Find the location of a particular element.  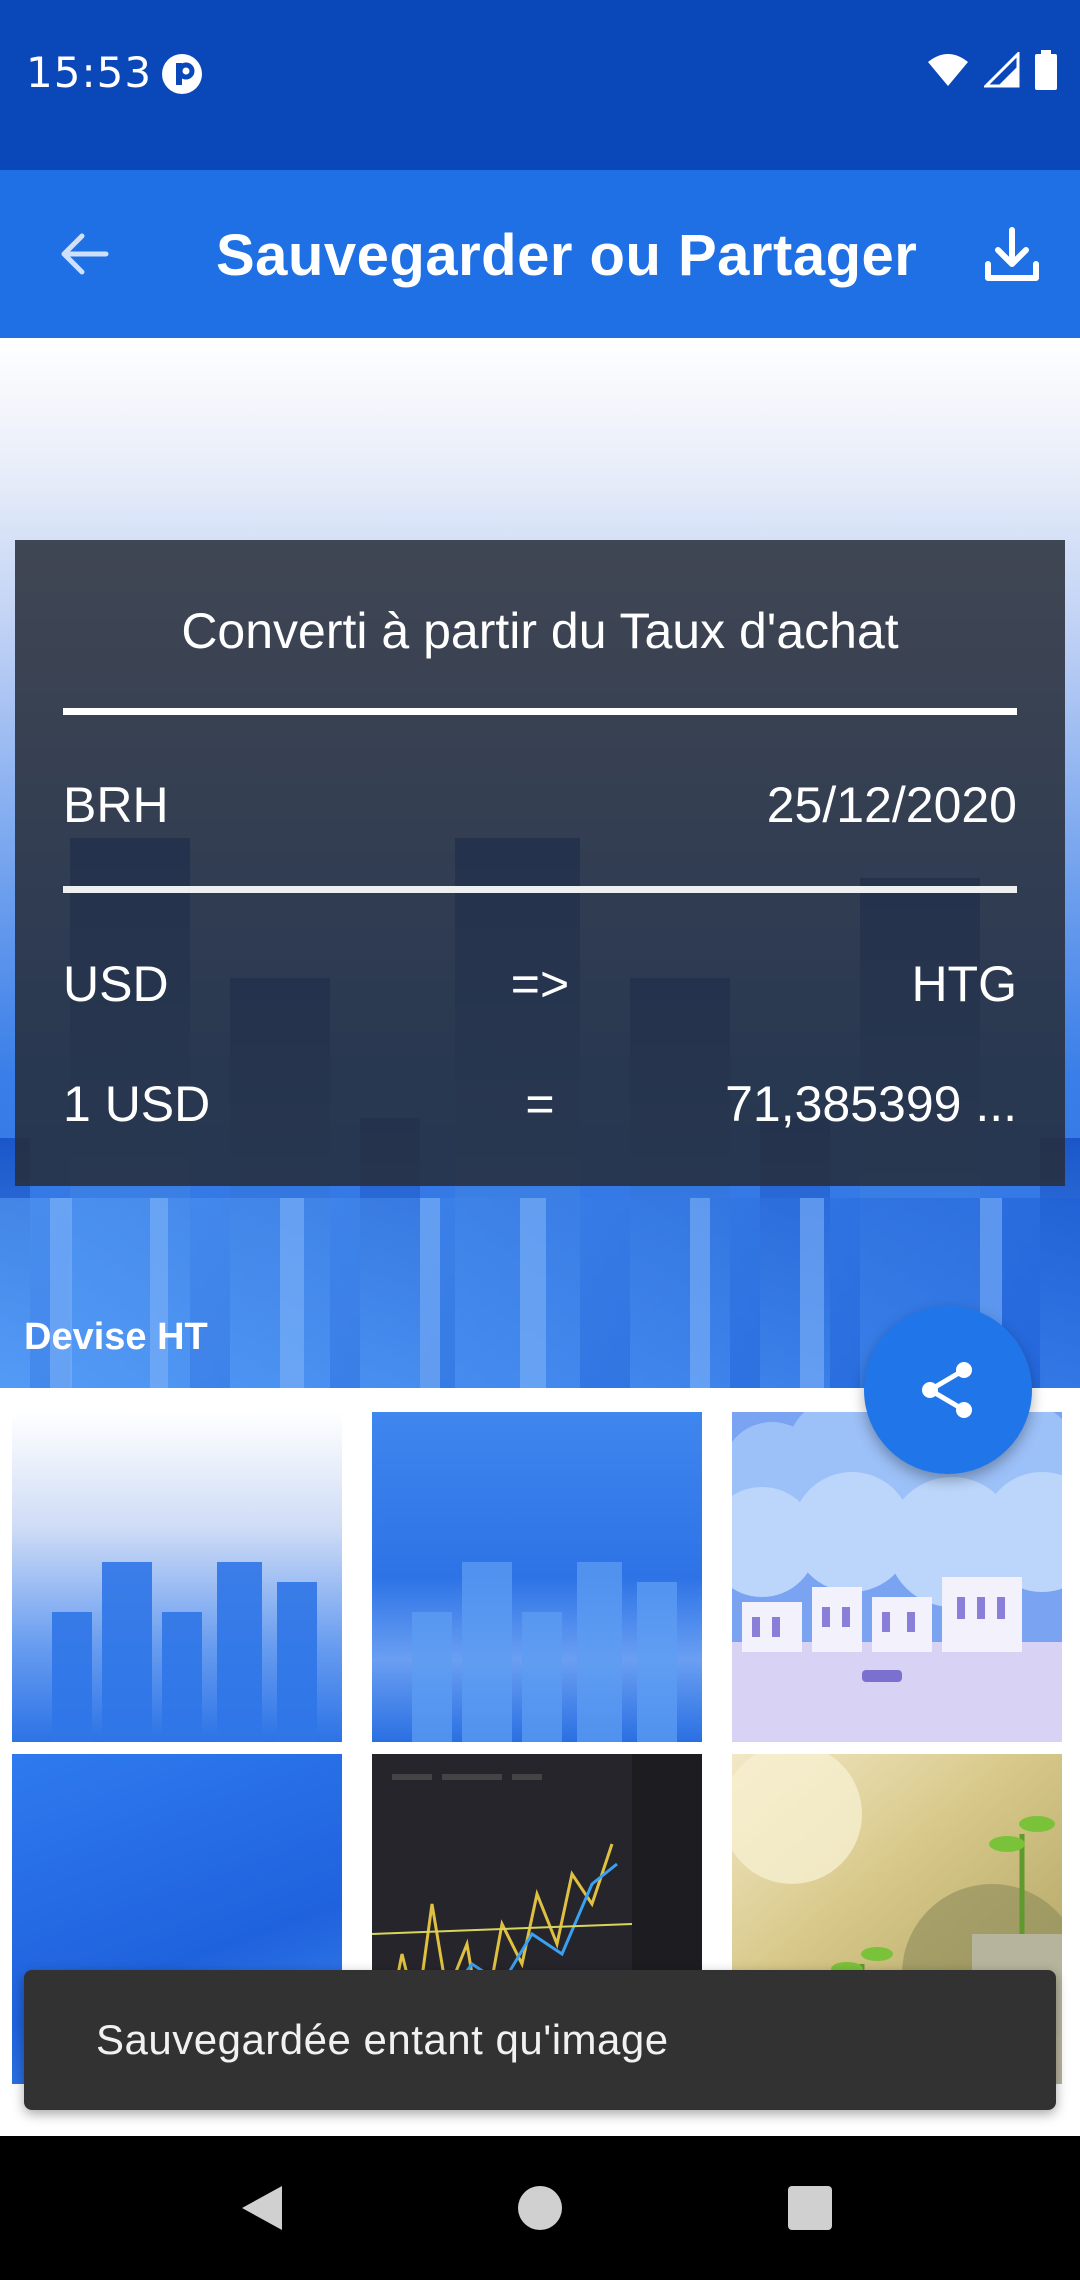

conversion-arrow: => is located at coordinates (540, 984).